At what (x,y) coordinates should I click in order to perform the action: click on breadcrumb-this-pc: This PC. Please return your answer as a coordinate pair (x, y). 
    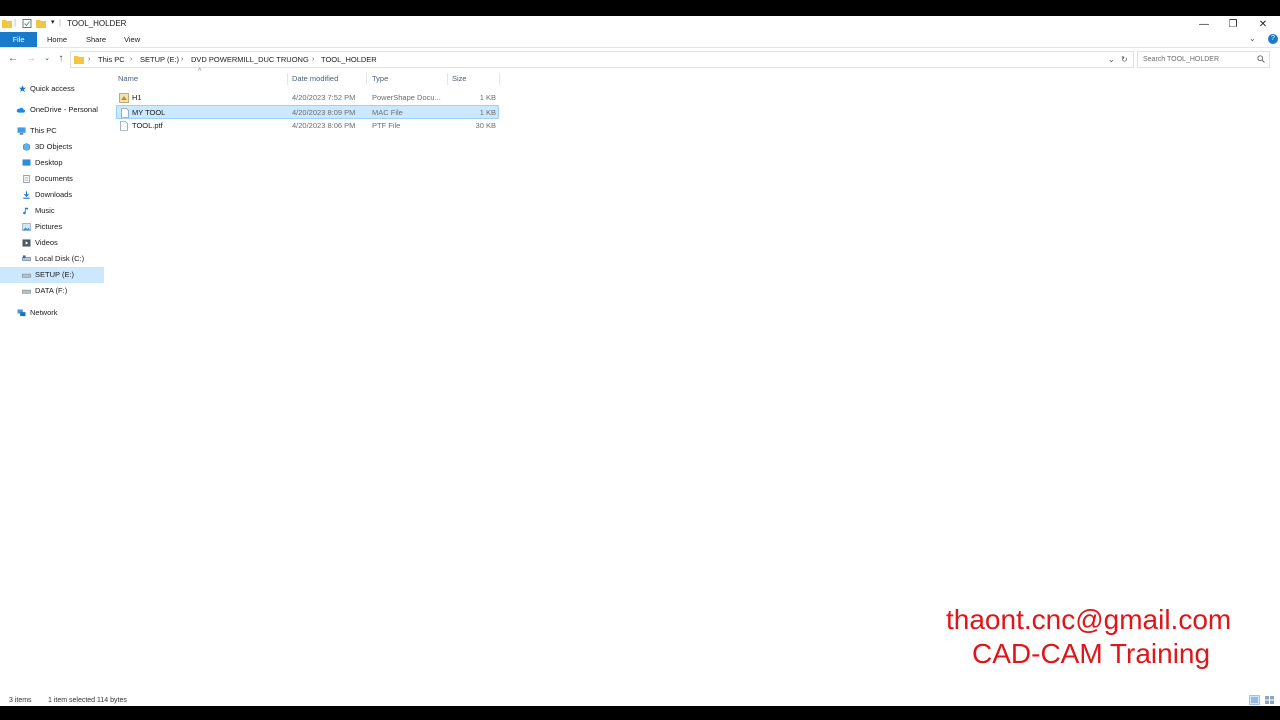
    Looking at the image, I should click on (111, 59).